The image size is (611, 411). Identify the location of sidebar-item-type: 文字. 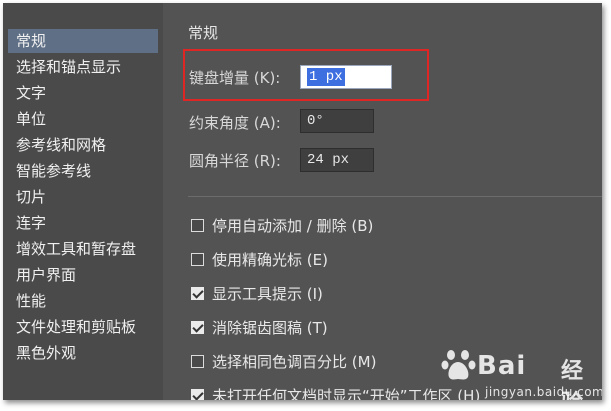
(83, 93).